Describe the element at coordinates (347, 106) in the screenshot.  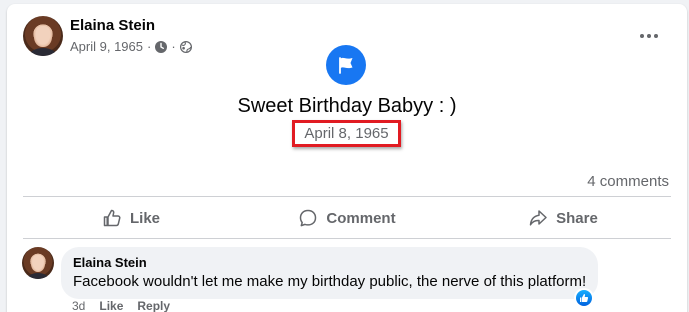
I see `life-event-title: Sweet Birthday Babyy : )` at that location.